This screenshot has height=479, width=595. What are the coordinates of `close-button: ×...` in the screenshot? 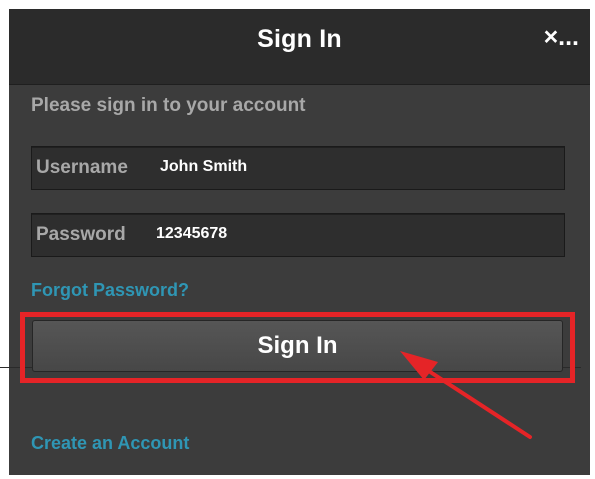 It's located at (561, 37).